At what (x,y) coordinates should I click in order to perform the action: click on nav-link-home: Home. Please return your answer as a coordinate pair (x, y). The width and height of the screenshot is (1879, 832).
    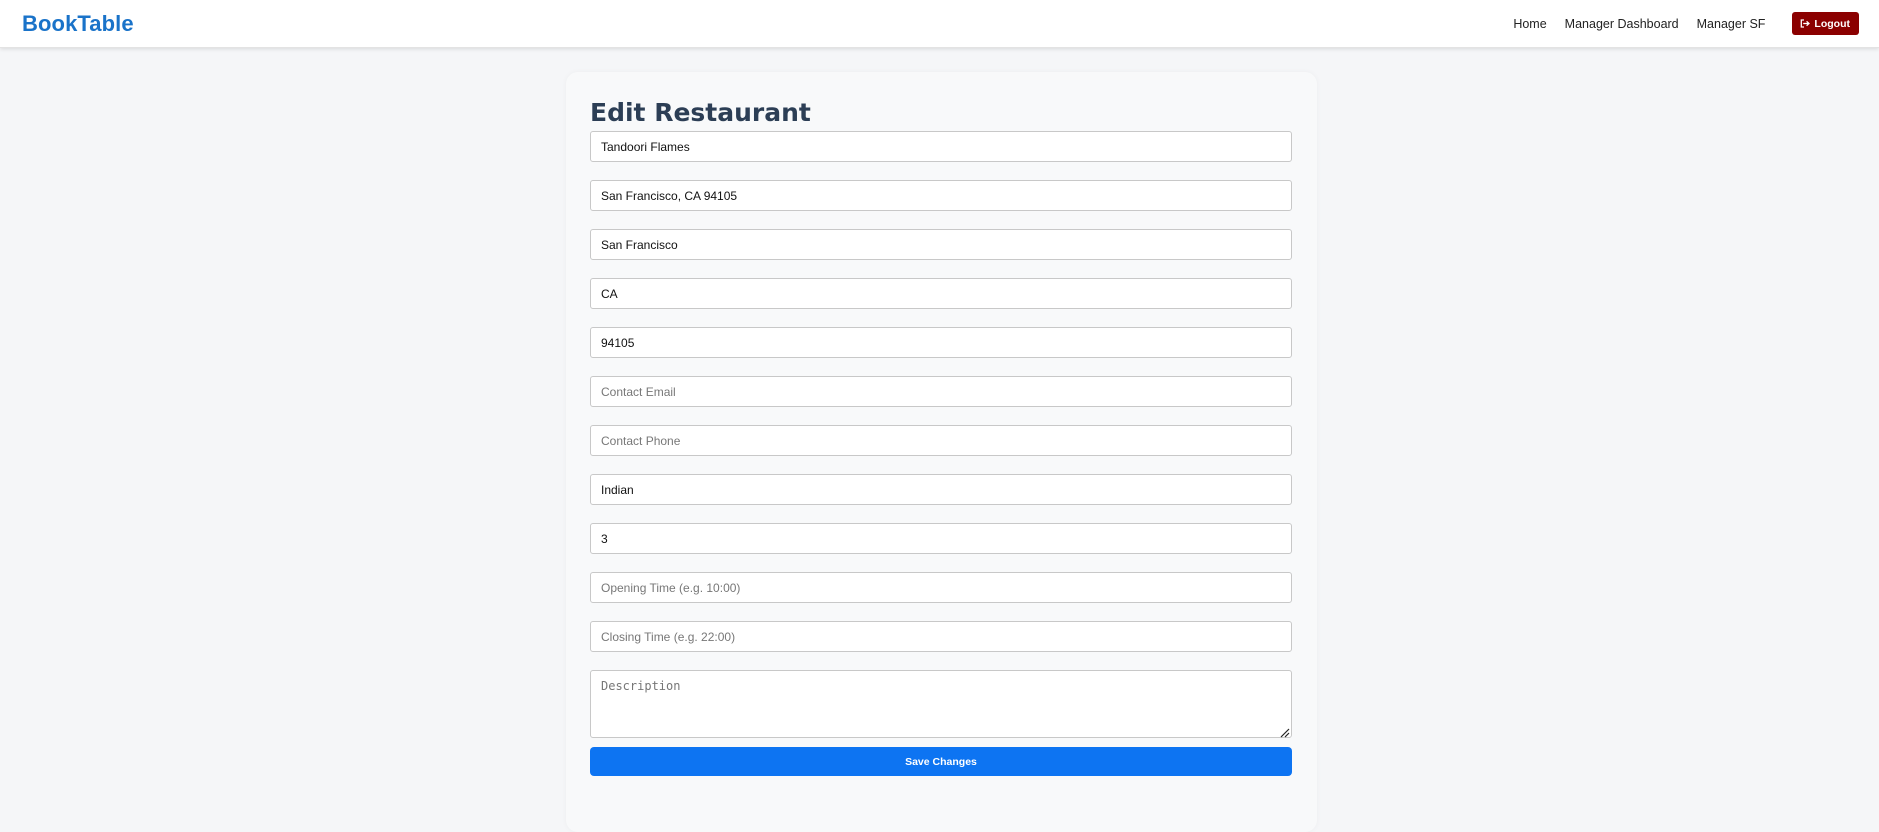
    Looking at the image, I should click on (1529, 24).